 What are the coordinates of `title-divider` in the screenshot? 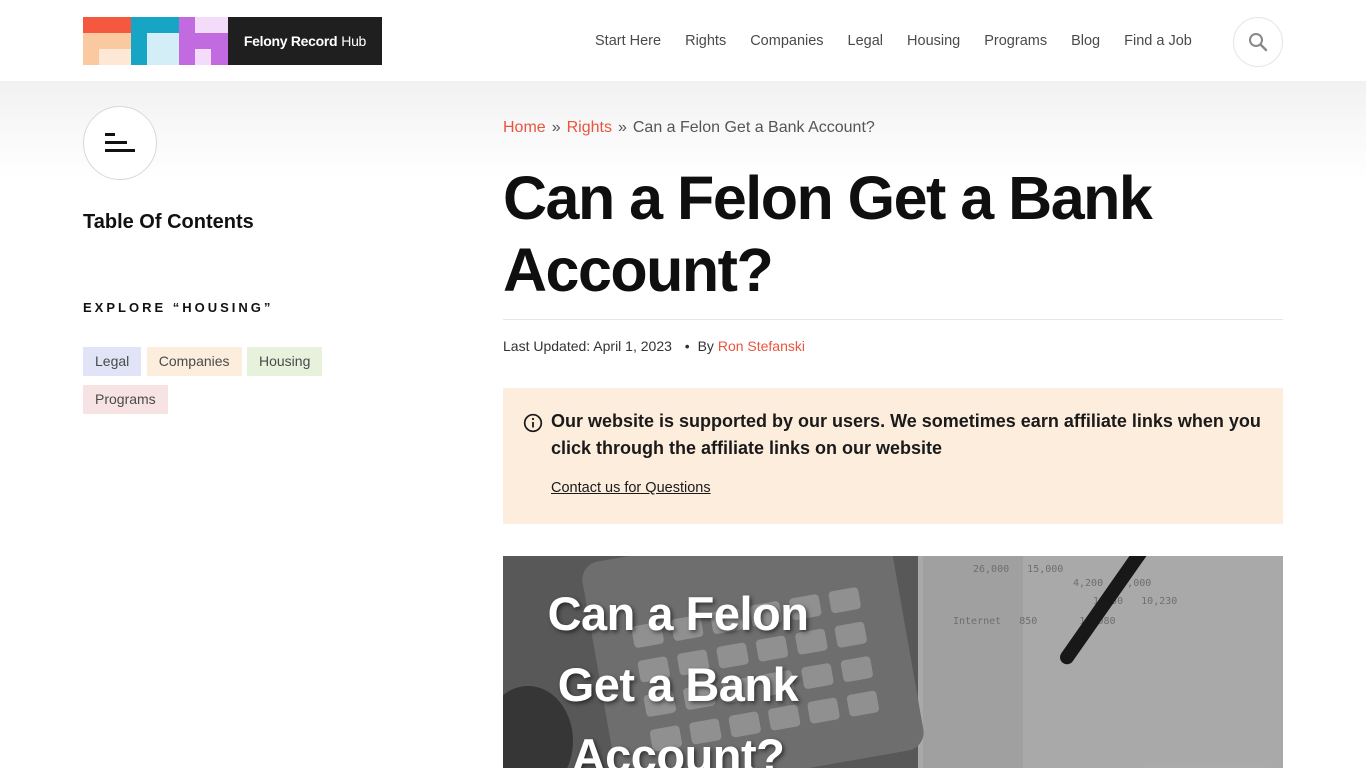 It's located at (893, 319).